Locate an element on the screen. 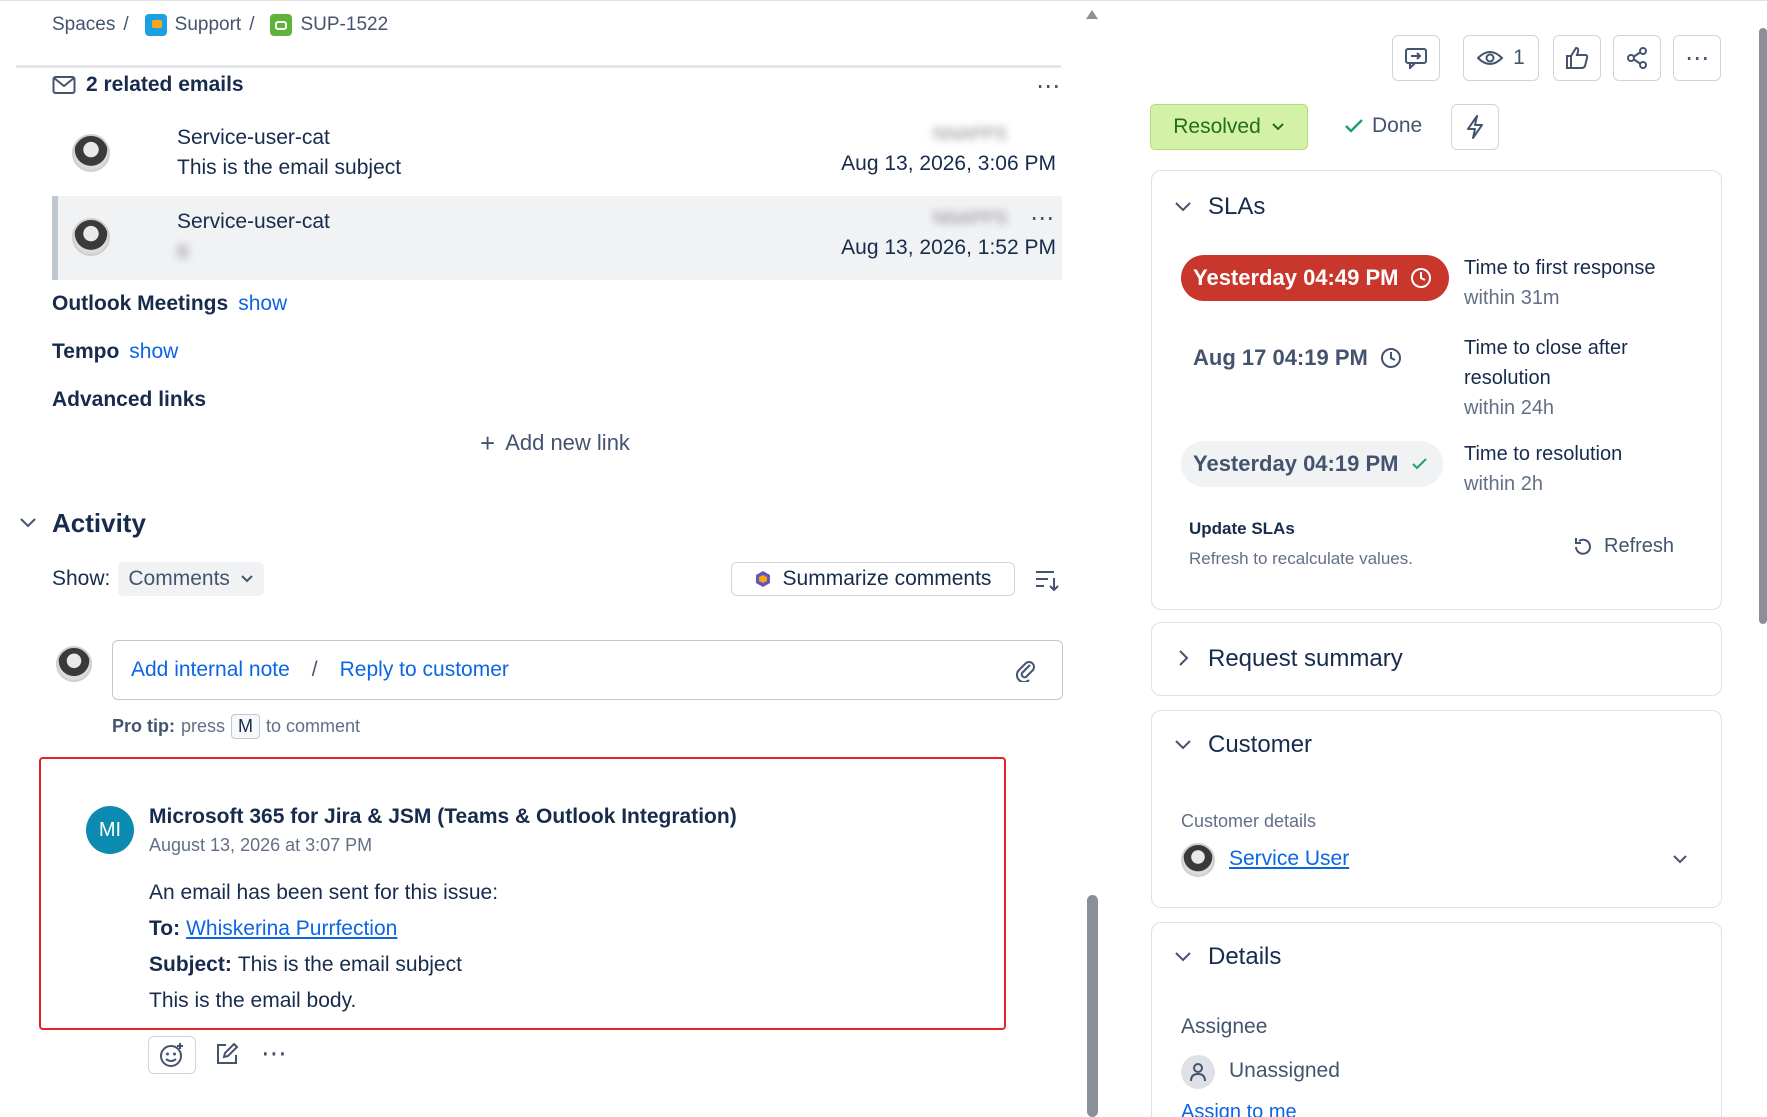  sla-breached-pill: Yesterday 04:49 PM is located at coordinates (1315, 278).